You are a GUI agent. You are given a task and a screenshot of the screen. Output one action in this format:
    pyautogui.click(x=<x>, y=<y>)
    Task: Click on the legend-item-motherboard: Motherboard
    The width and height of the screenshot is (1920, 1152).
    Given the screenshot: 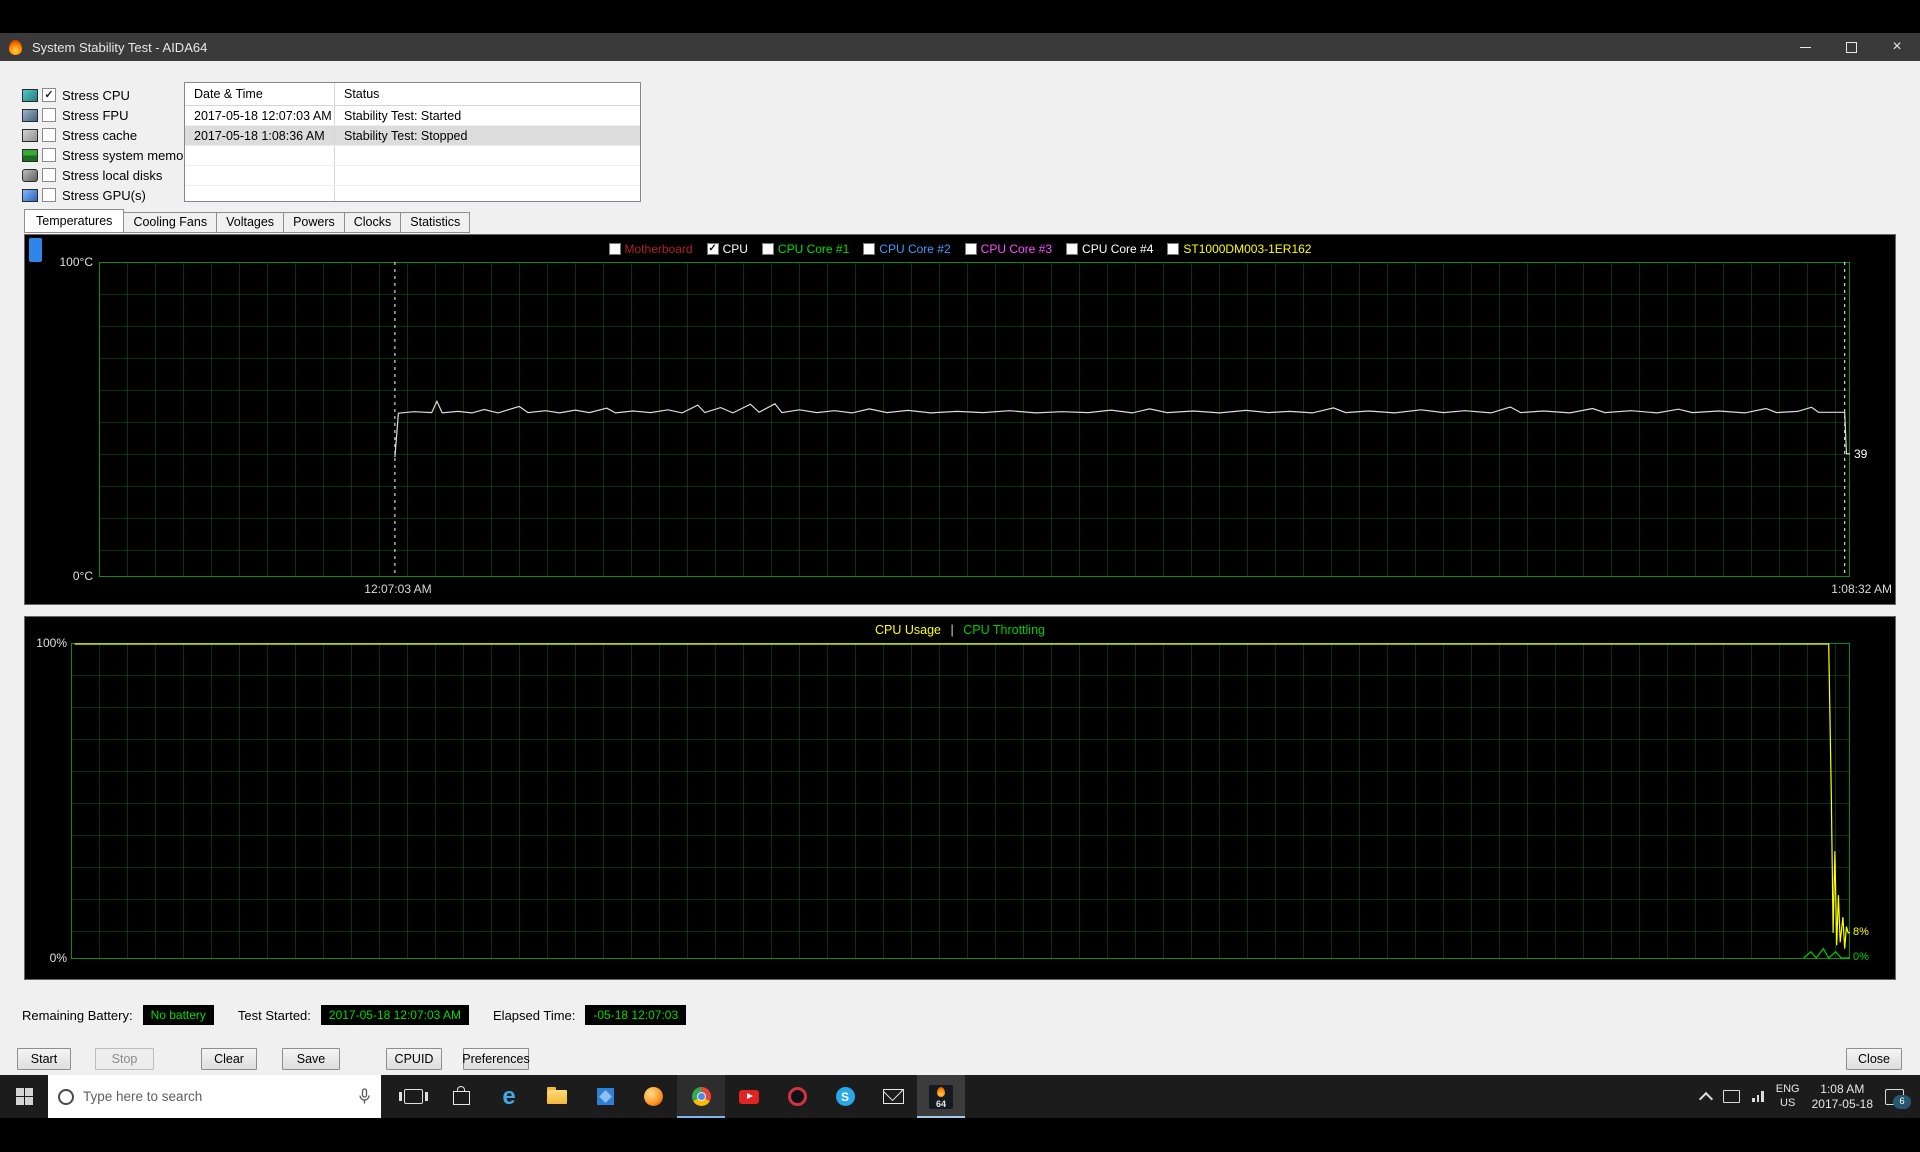 What is the action you would take?
    pyautogui.click(x=650, y=249)
    